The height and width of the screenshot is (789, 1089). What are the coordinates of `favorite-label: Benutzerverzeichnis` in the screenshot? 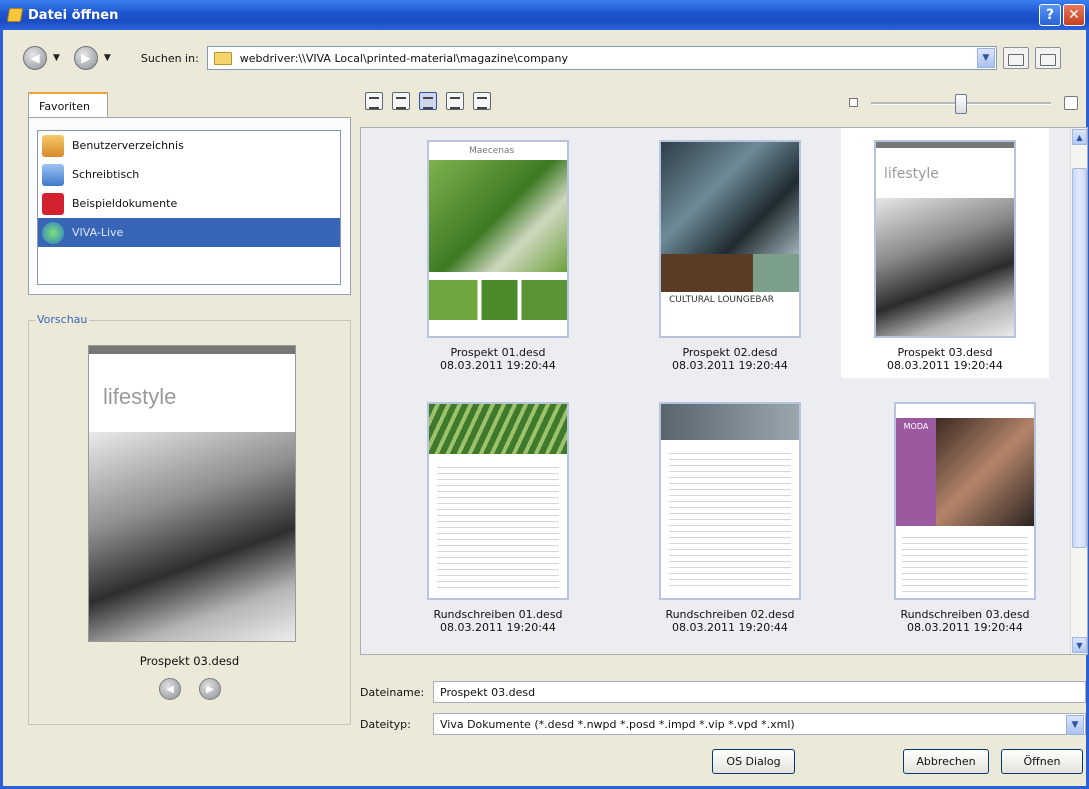 It's located at (128, 145).